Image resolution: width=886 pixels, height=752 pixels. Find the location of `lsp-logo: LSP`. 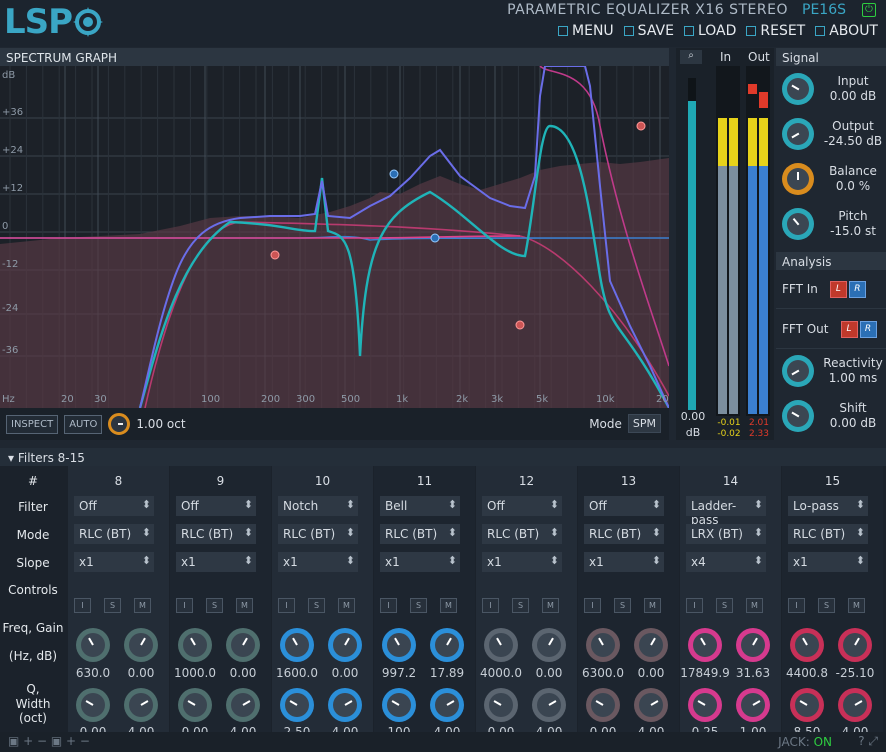

lsp-logo: LSP is located at coordinates (54, 22).